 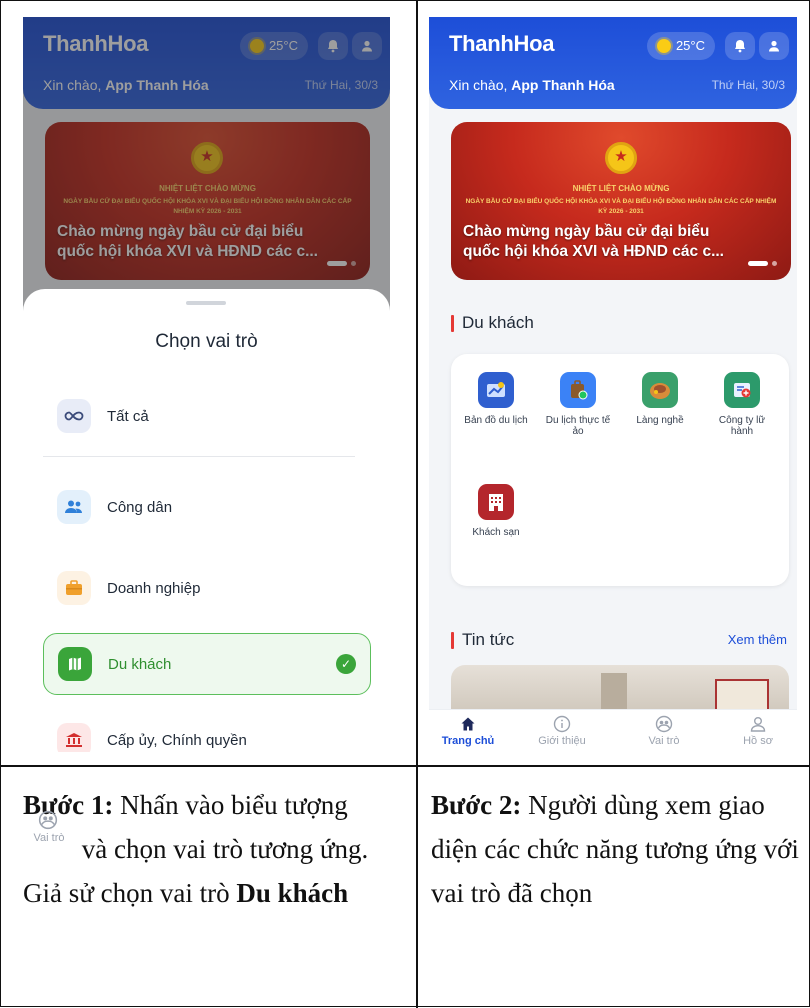 What do you see at coordinates (292, 893) in the screenshot?
I see `step-1-role-name: Du khách` at bounding box center [292, 893].